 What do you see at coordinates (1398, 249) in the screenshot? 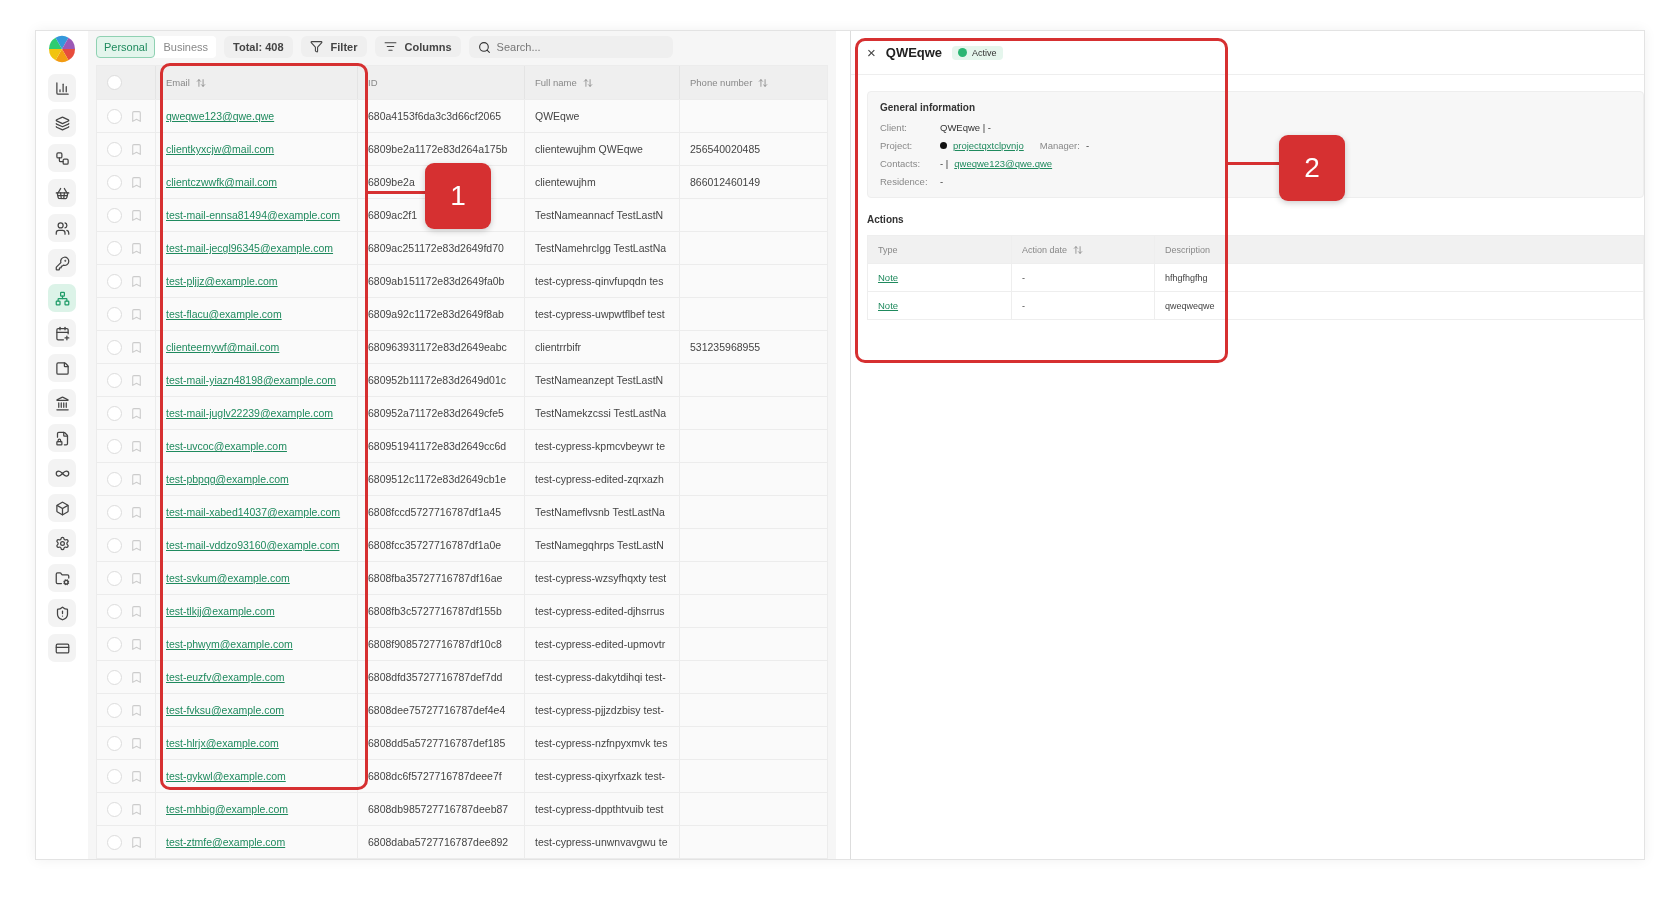
I see `column-header: Description` at bounding box center [1398, 249].